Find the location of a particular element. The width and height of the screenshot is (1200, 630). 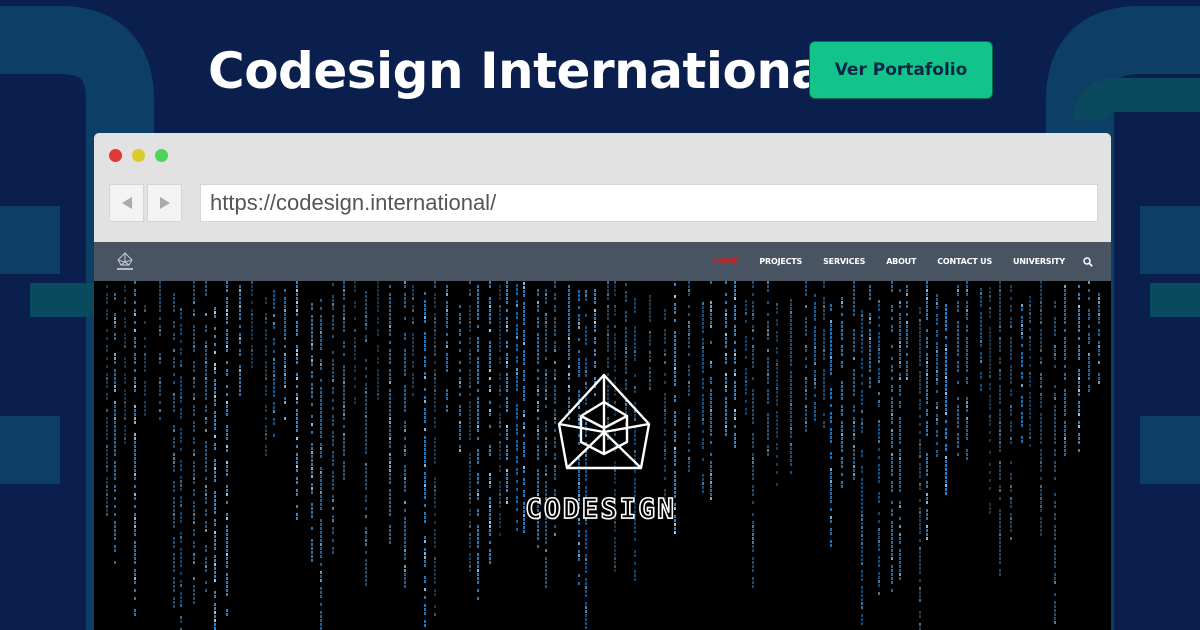

nav-item-projects: PROJECTS is located at coordinates (780, 261).